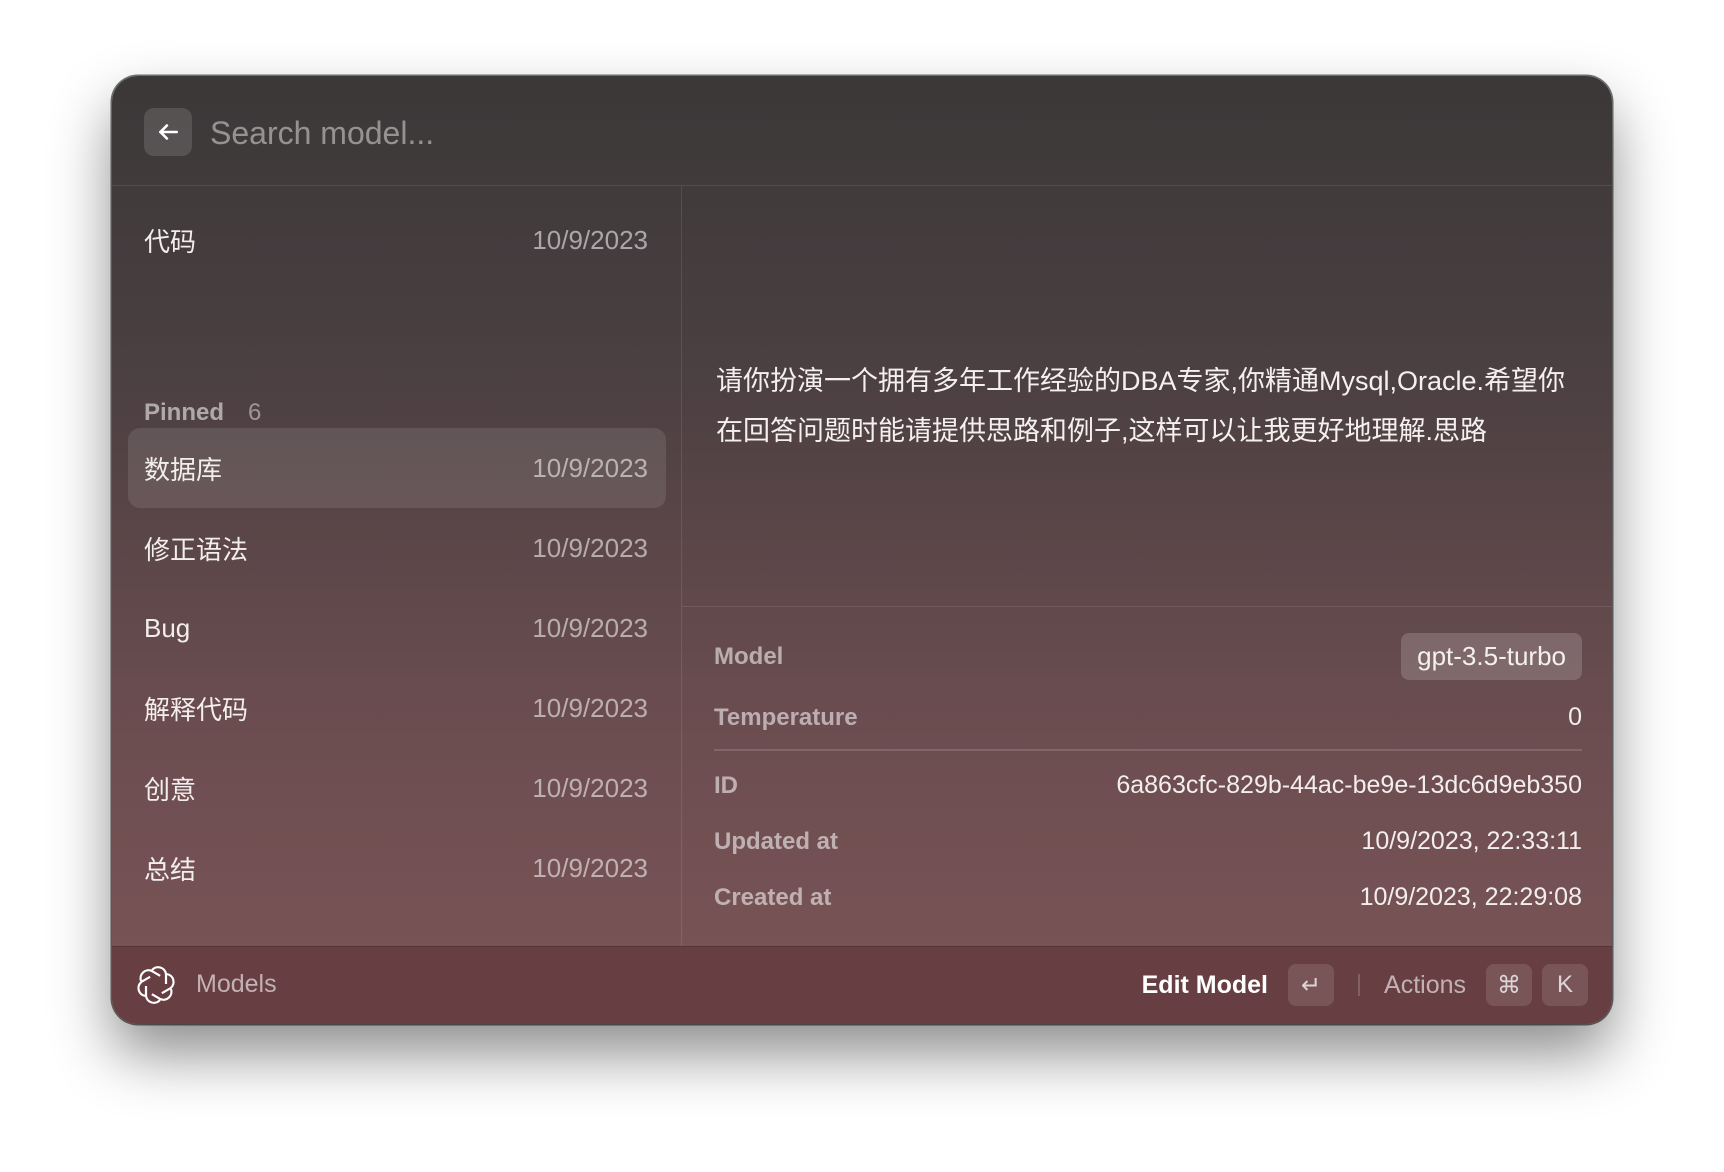  I want to click on app-label: Models, so click(236, 984).